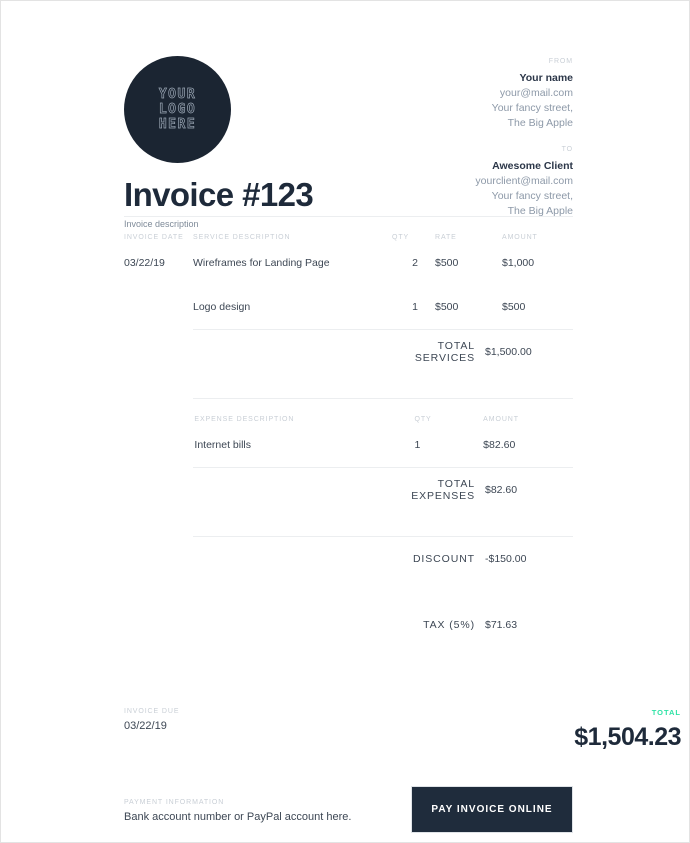  I want to click on discount-value: -$150.00, so click(506, 559).